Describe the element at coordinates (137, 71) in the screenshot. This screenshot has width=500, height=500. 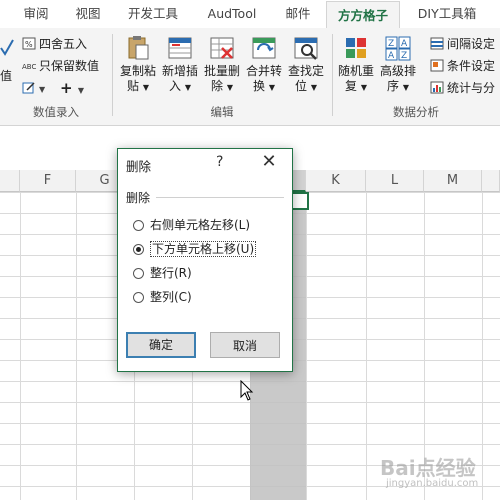
I see `copy-paste-label-1: 复制粘` at that location.